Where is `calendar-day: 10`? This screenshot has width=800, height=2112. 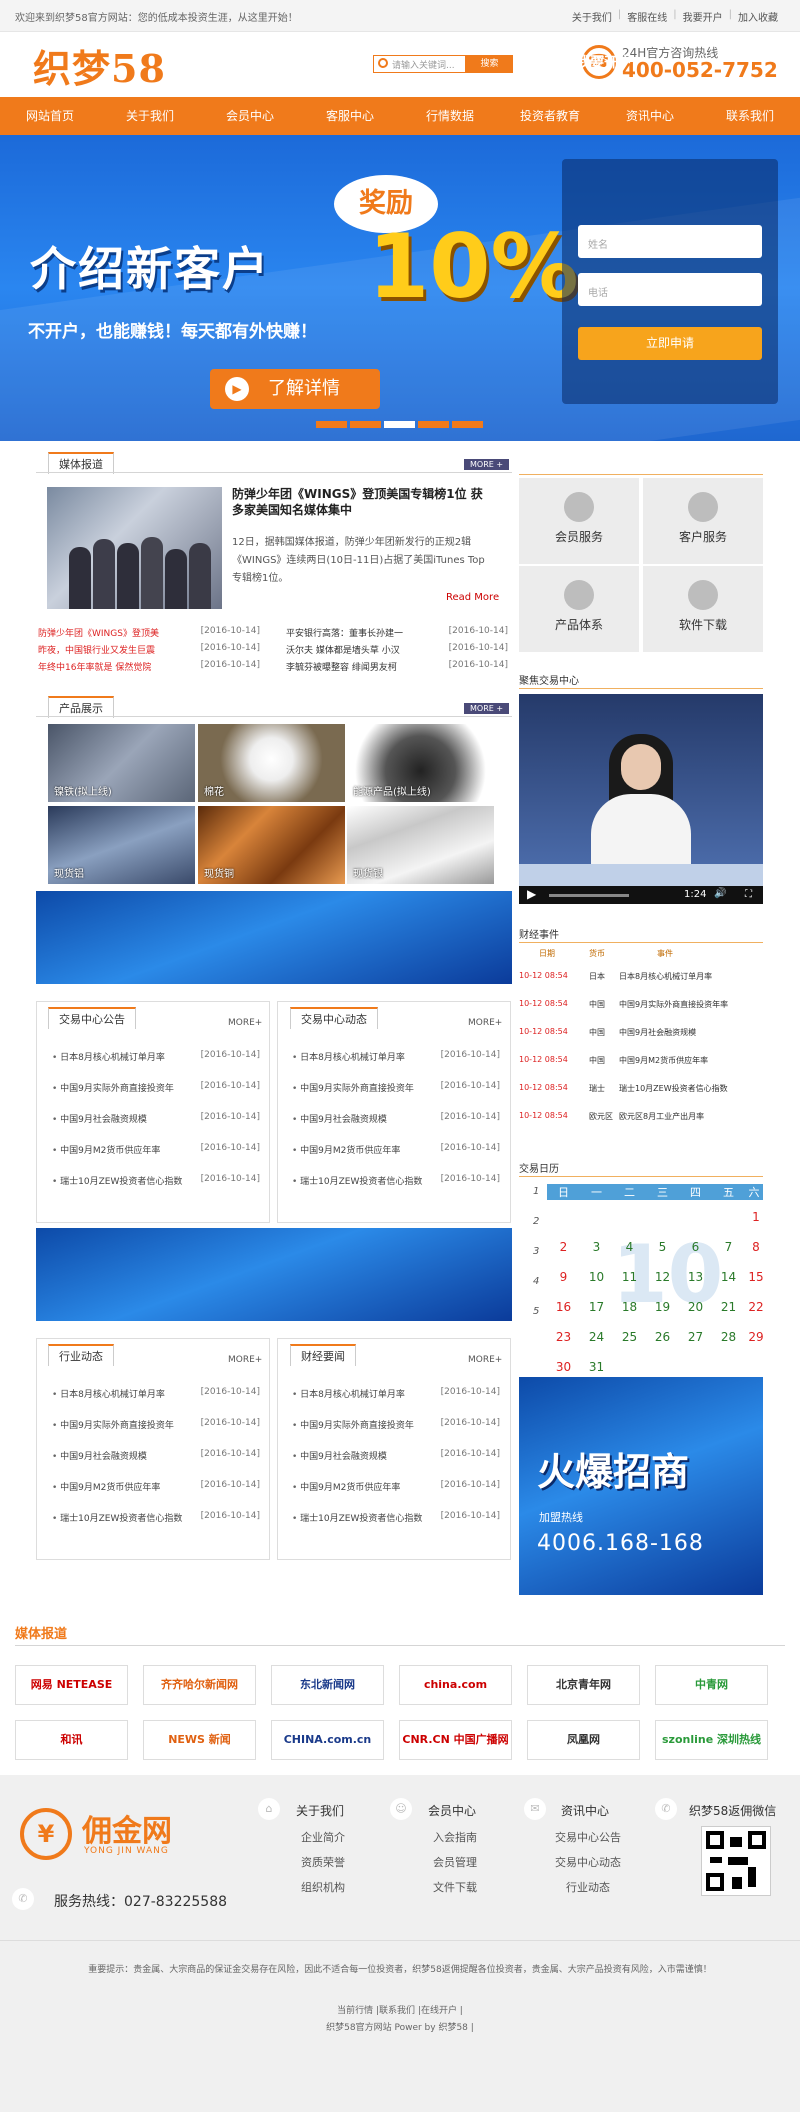 calendar-day: 10 is located at coordinates (596, 1285).